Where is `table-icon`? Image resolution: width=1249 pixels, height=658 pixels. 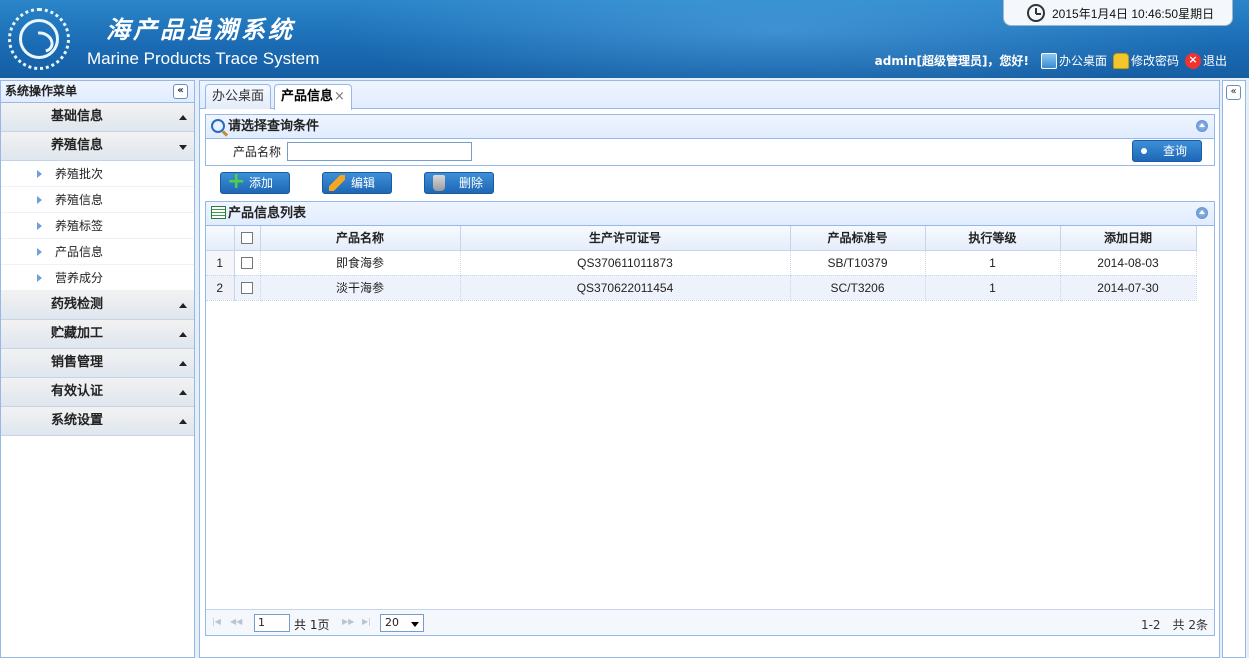
table-icon is located at coordinates (218, 212).